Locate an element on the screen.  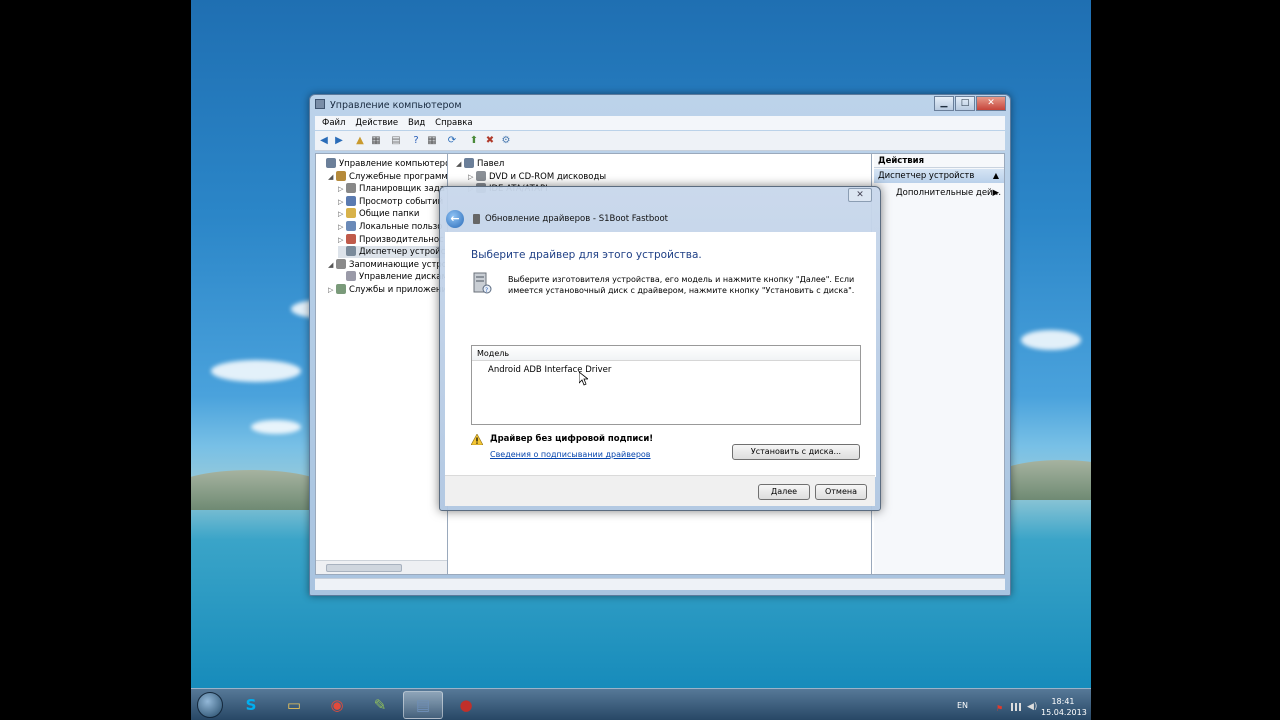
tree-item: Управление дисками is located at coordinates (393, 277).